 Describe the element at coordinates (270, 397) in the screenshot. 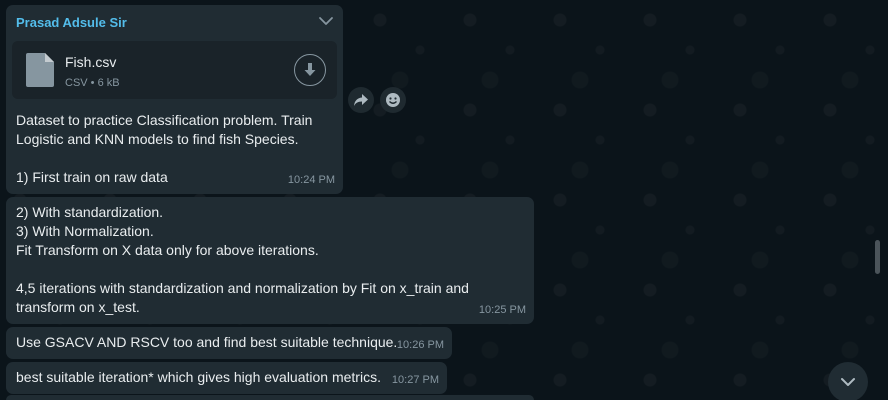

I see `message-bubble-partial` at that location.